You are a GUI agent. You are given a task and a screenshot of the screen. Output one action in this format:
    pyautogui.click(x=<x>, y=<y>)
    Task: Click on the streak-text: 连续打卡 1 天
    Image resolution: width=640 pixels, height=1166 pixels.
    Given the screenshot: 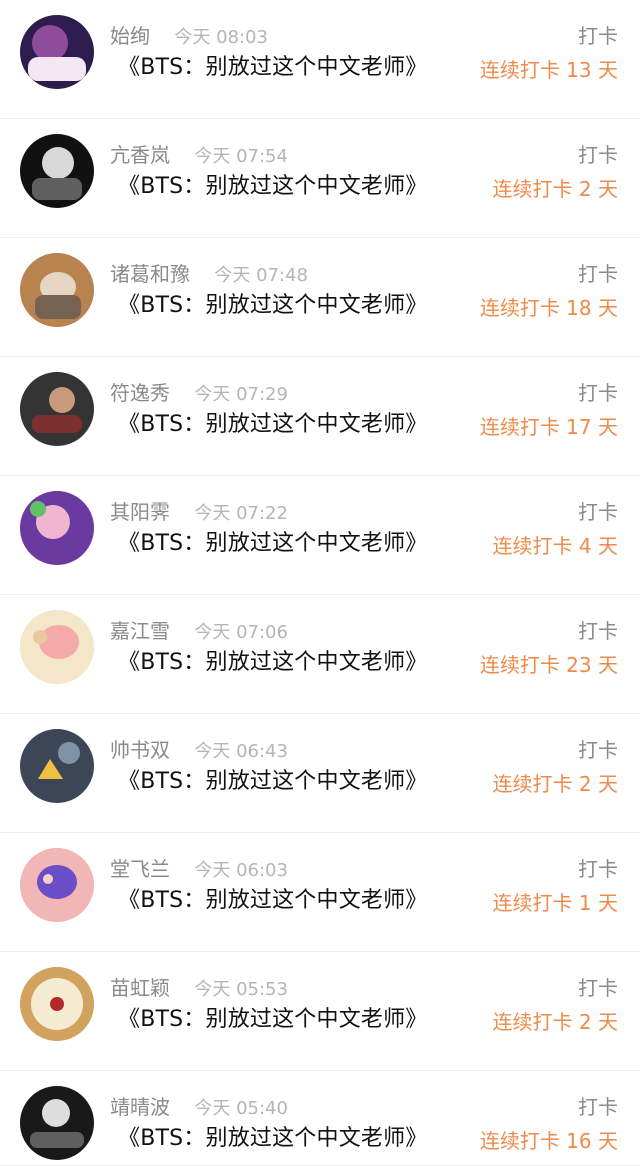 What is the action you would take?
    pyautogui.click(x=555, y=903)
    